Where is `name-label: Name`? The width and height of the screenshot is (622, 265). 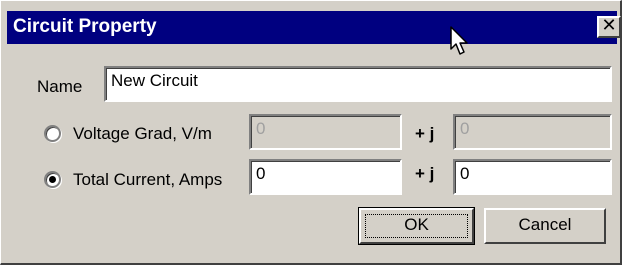
name-label: Name is located at coordinates (60, 86).